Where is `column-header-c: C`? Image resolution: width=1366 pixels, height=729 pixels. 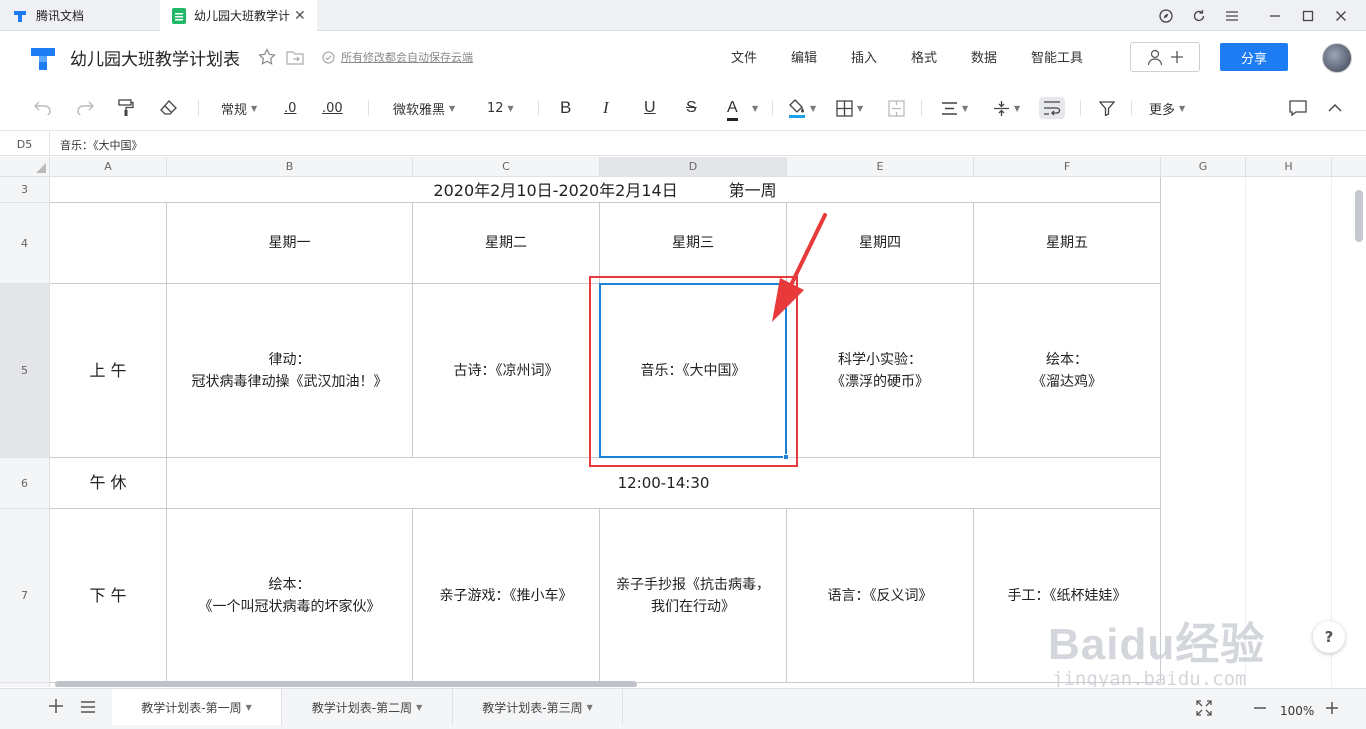 column-header-c: C is located at coordinates (506, 167).